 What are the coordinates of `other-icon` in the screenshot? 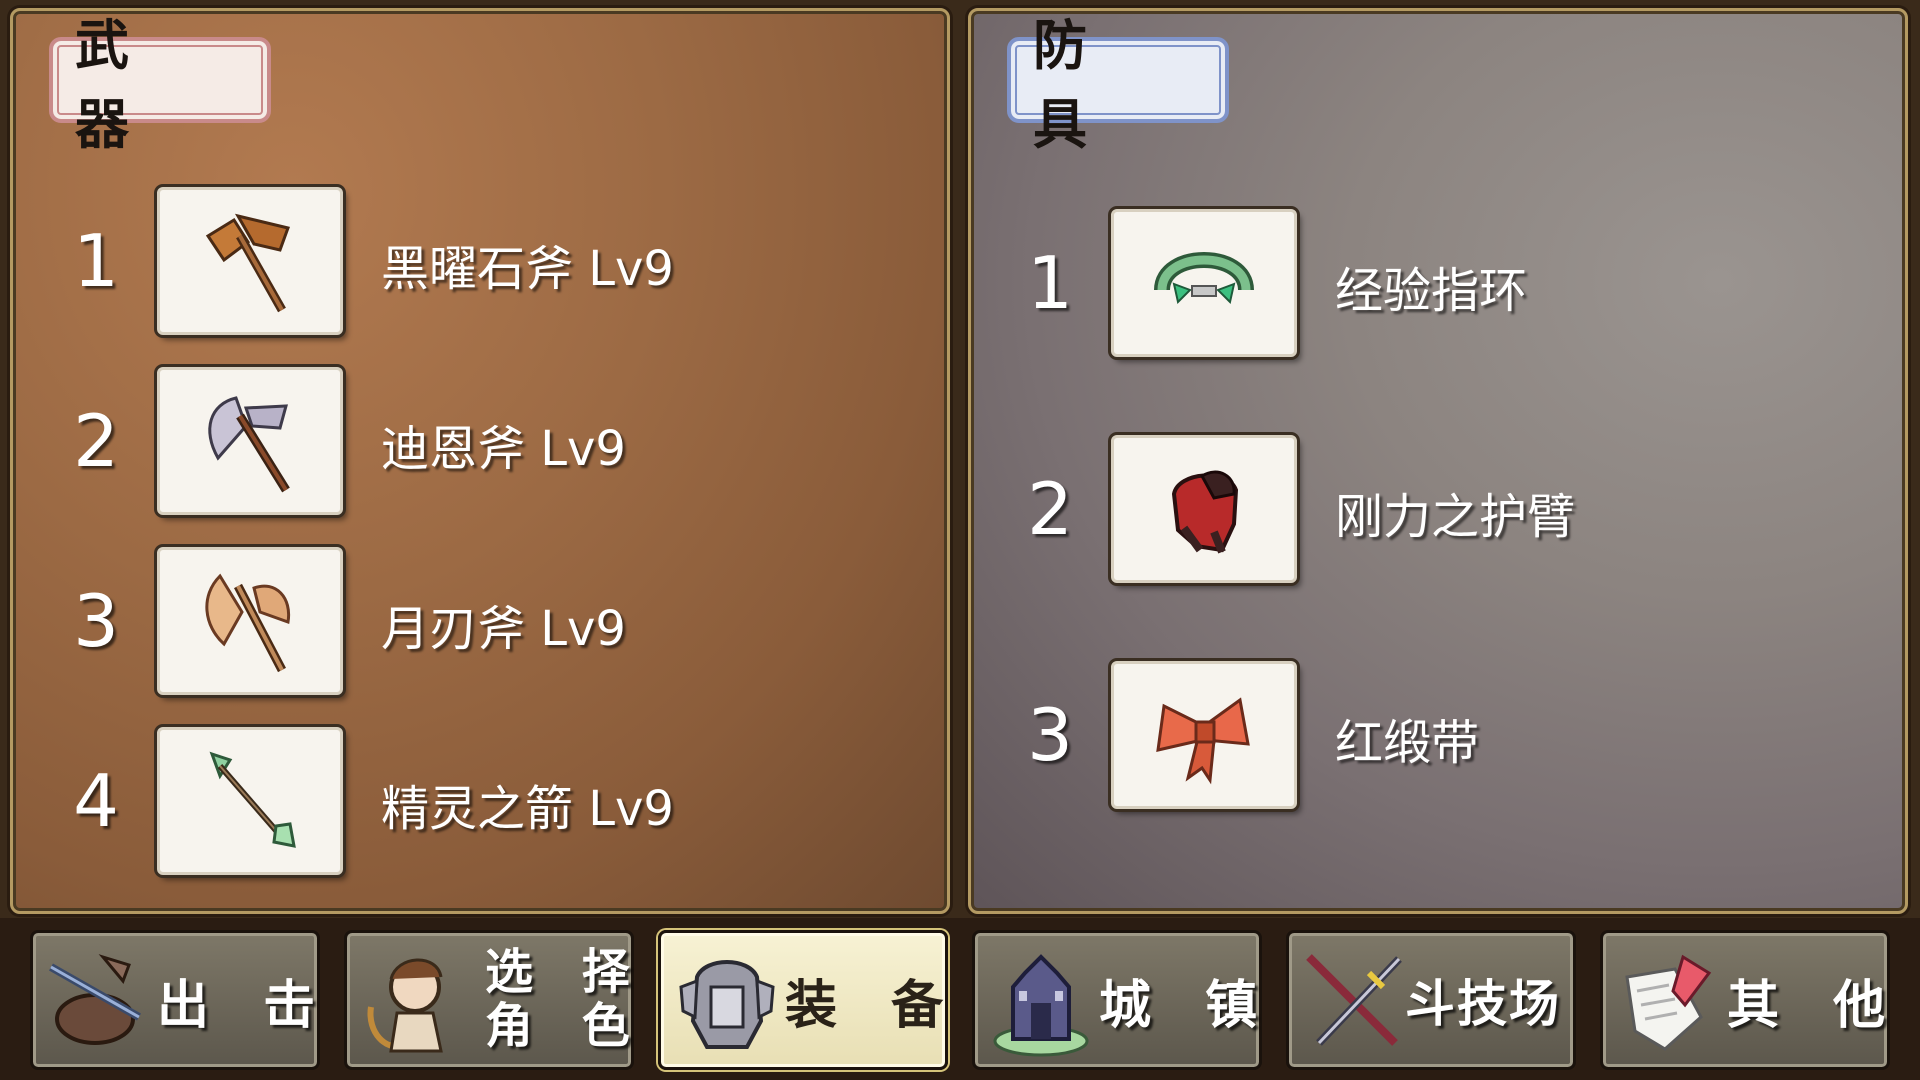 It's located at (1668, 1002).